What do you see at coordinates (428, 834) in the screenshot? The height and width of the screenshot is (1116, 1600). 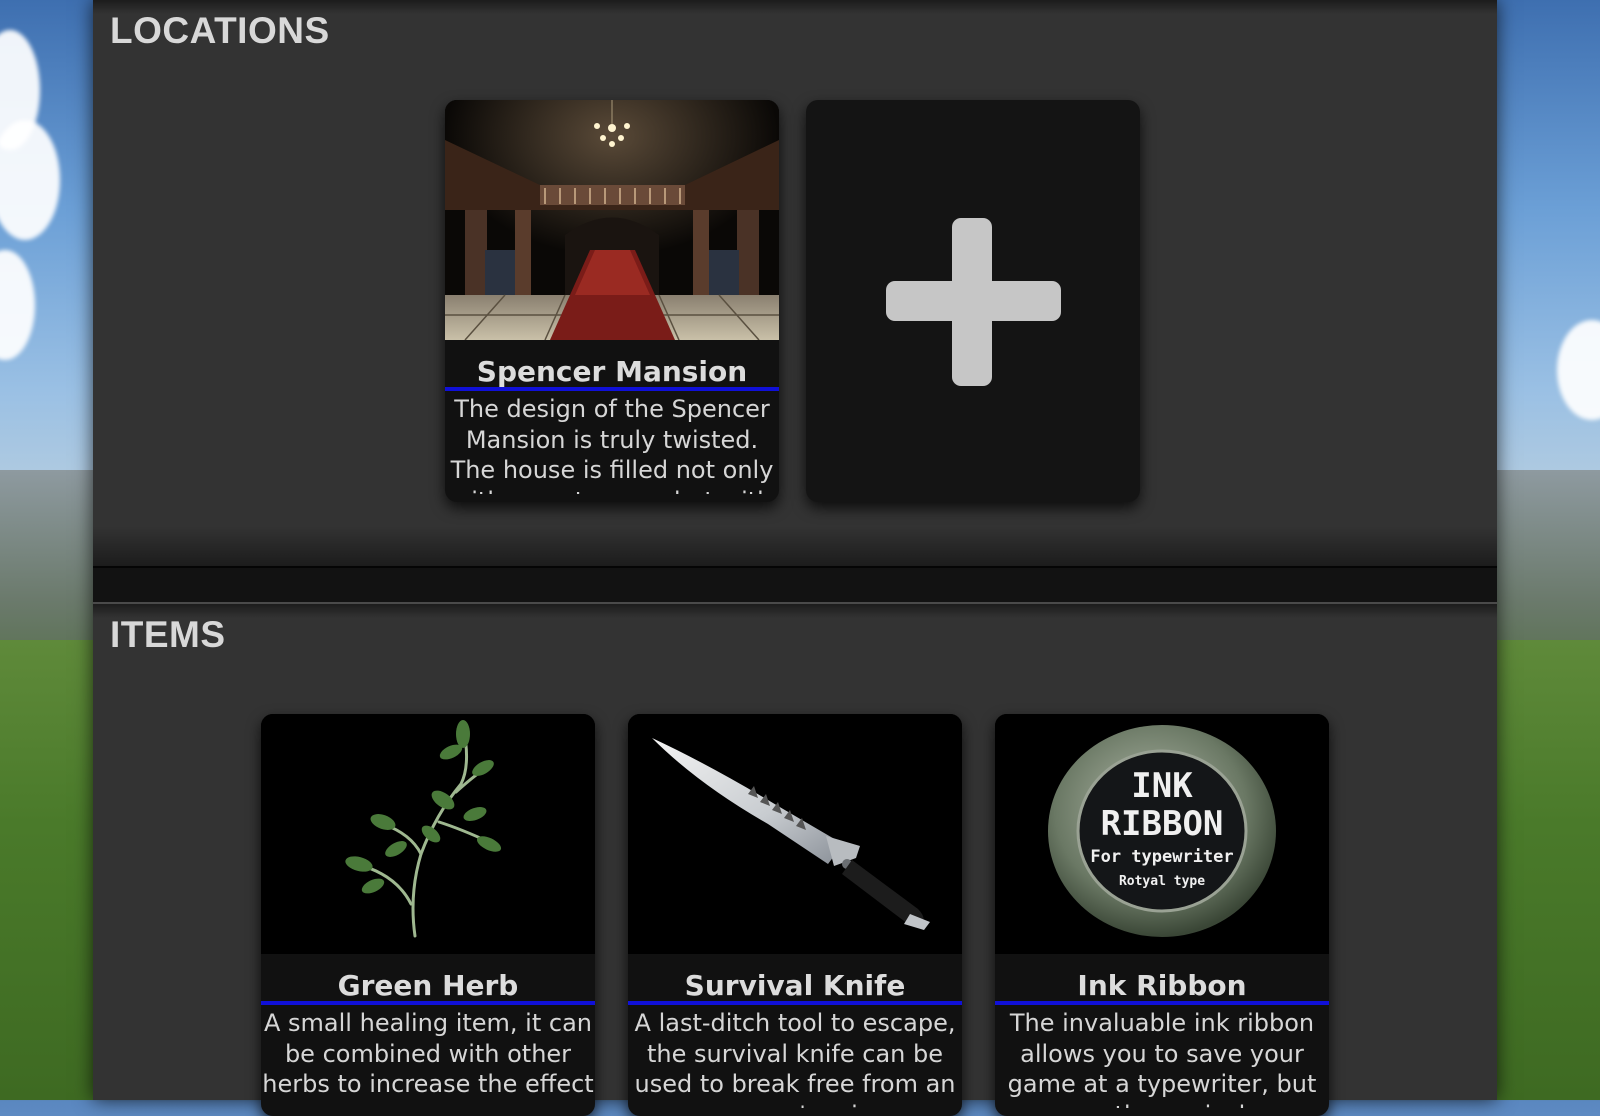 I see `green-herb-image` at bounding box center [428, 834].